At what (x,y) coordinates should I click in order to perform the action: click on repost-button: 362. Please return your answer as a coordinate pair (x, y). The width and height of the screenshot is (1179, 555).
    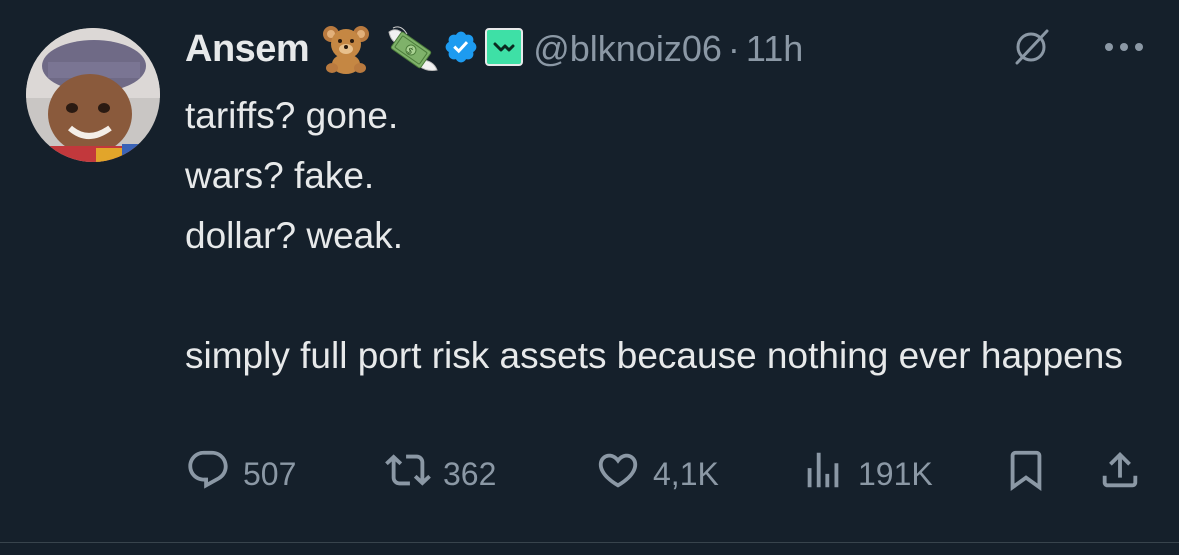
    Looking at the image, I should click on (440, 474).